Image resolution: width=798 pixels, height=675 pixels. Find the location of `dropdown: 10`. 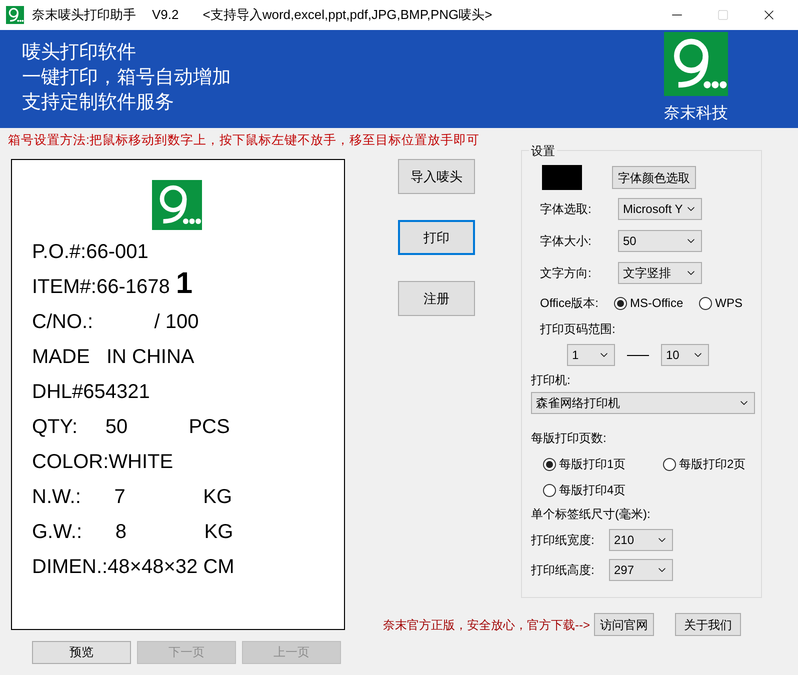

dropdown: 10 is located at coordinates (685, 355).